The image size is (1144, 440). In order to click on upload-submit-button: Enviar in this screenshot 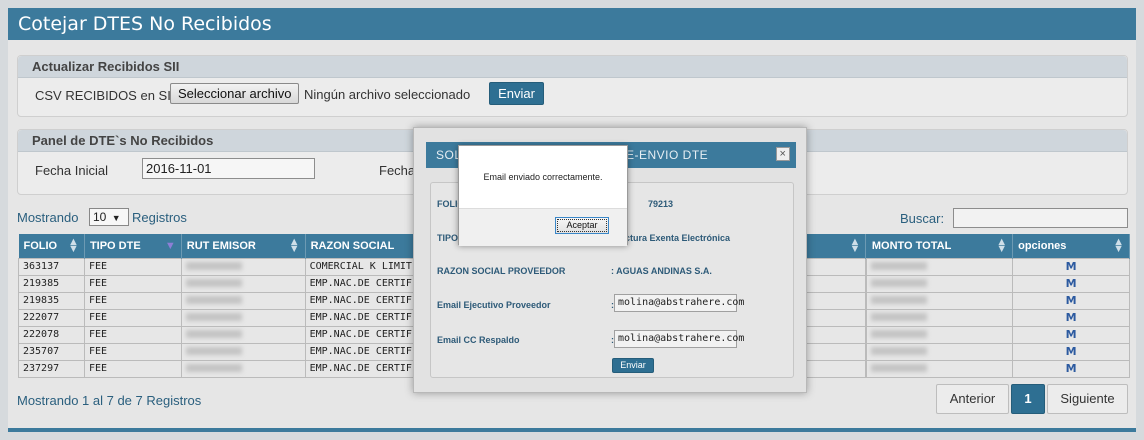, I will do `click(516, 93)`.